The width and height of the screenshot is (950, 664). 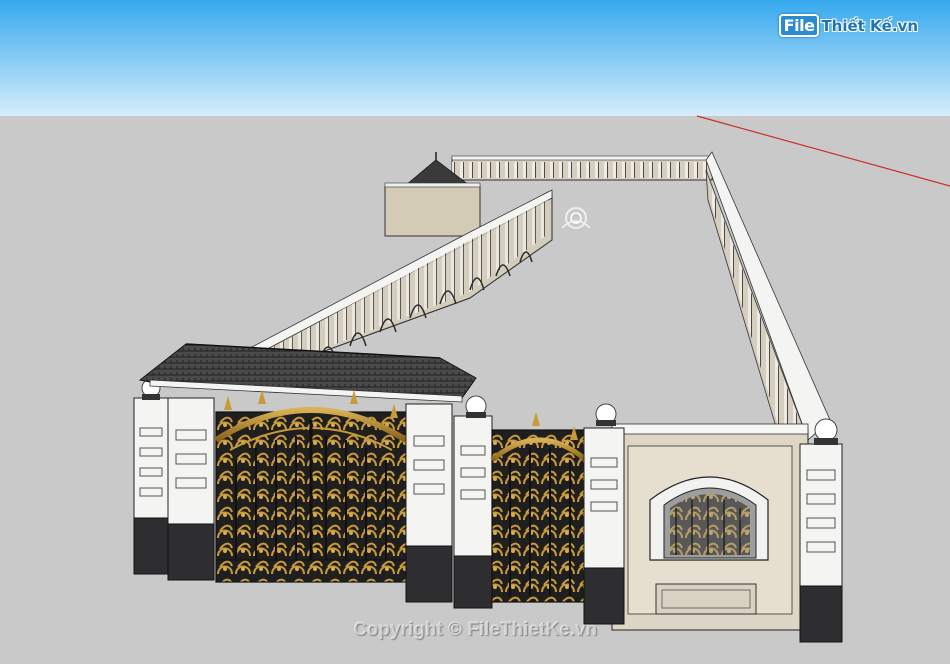 What do you see at coordinates (475, 629) in the screenshot?
I see `copyright-watermark: Copyright © FileThietKe.vn` at bounding box center [475, 629].